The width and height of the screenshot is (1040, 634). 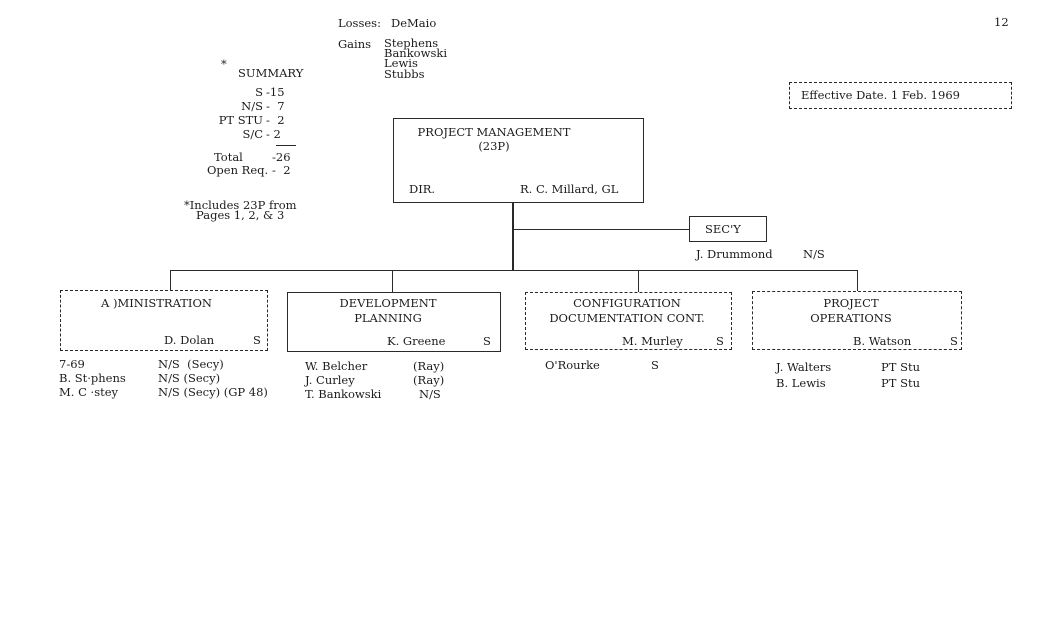 What do you see at coordinates (281, 170) in the screenshot?
I see `summary-open-req-value: - 2` at bounding box center [281, 170].